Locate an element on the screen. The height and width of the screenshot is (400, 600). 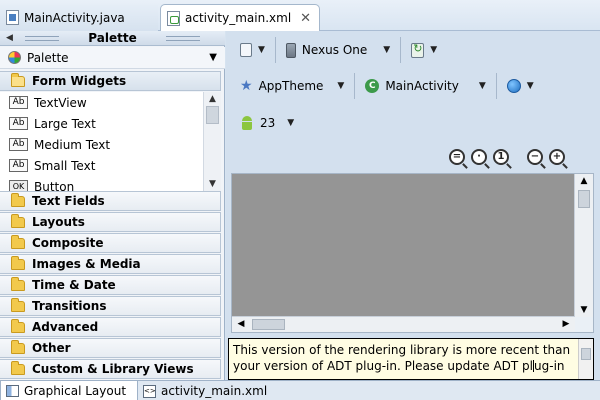
category-composite: Composite is located at coordinates (110, 243).